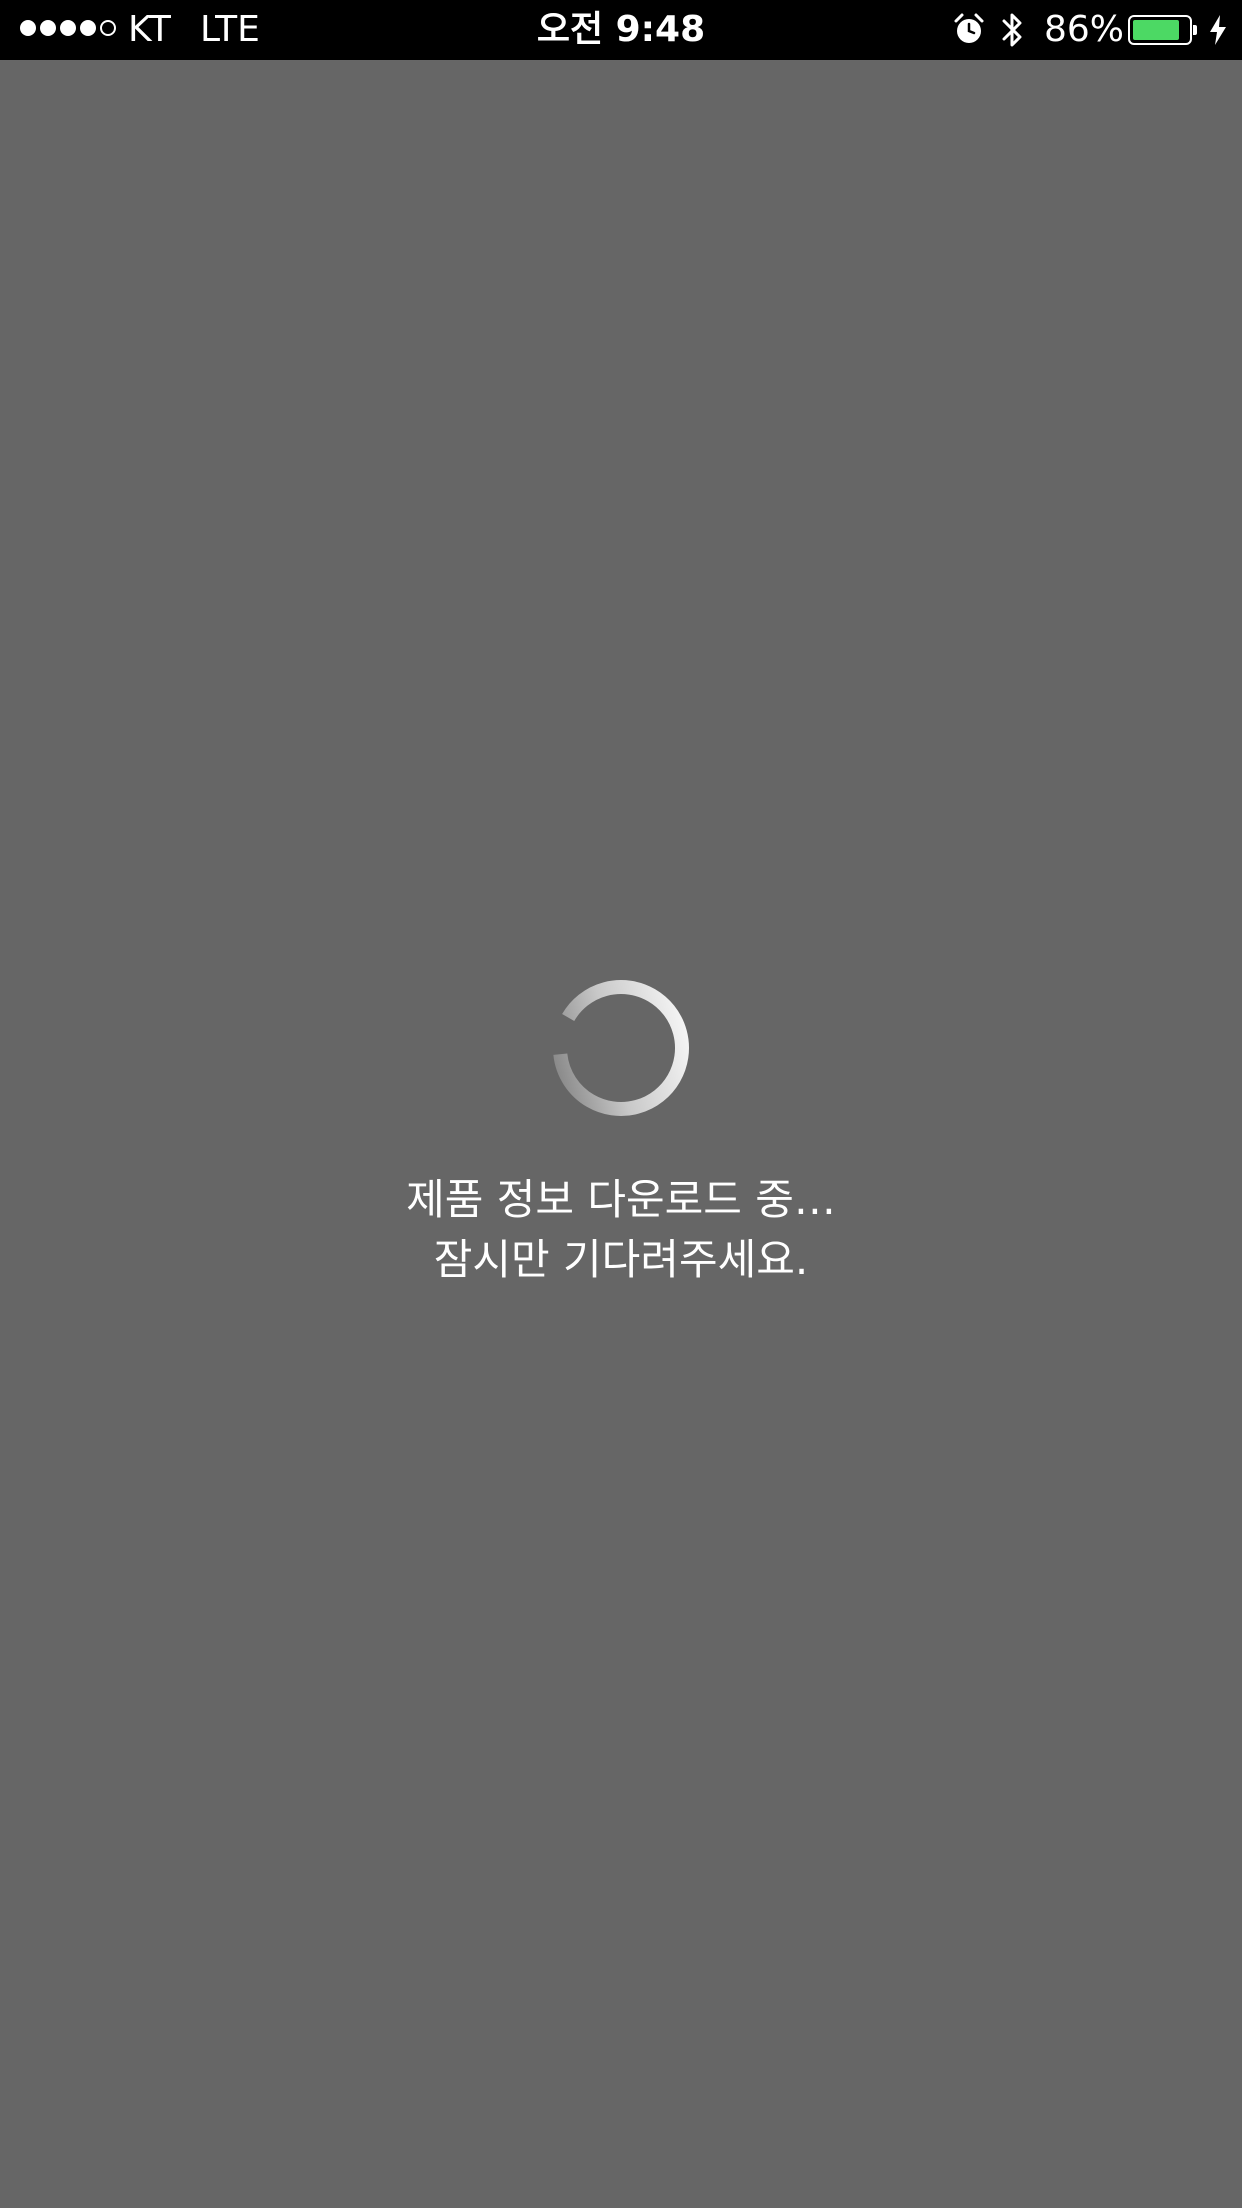 The width and height of the screenshot is (1242, 2208). I want to click on charging-icon, so click(1218, 30).